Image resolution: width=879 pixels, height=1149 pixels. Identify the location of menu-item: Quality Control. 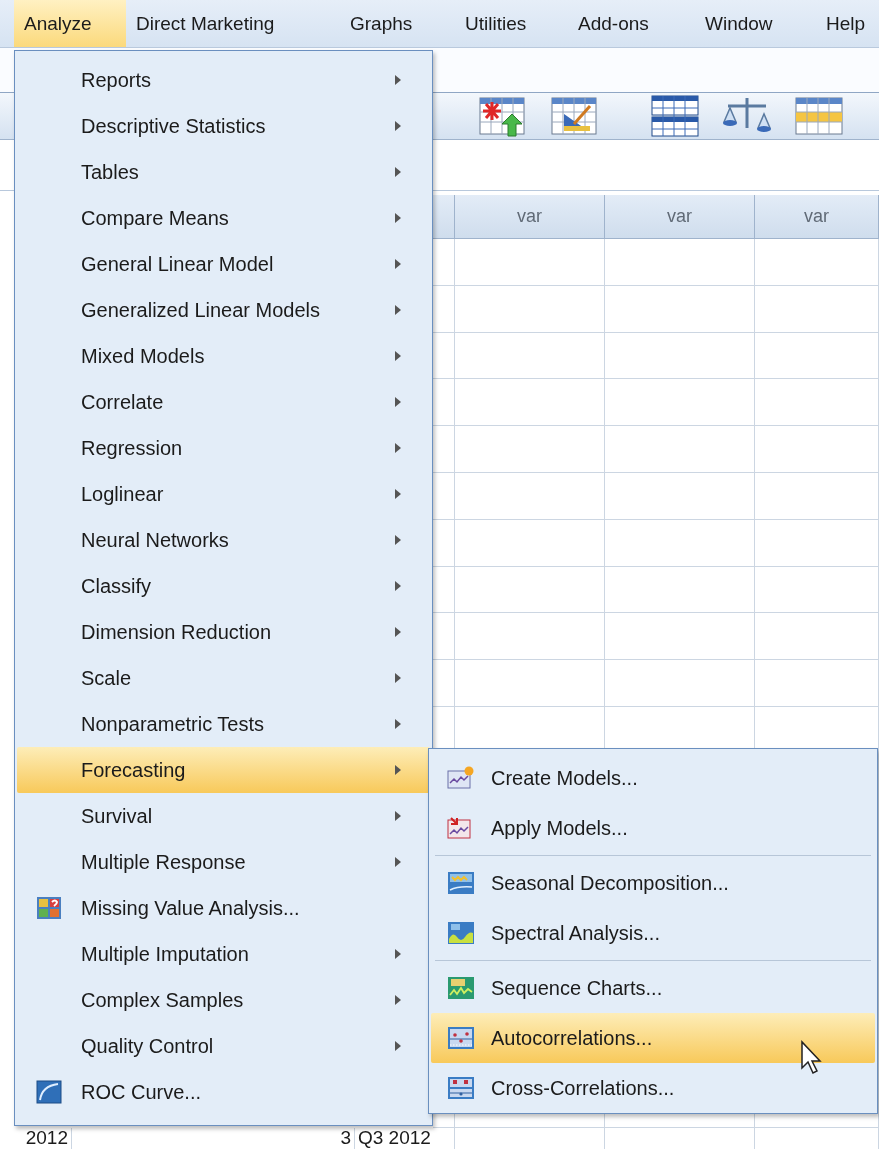
(223, 1046).